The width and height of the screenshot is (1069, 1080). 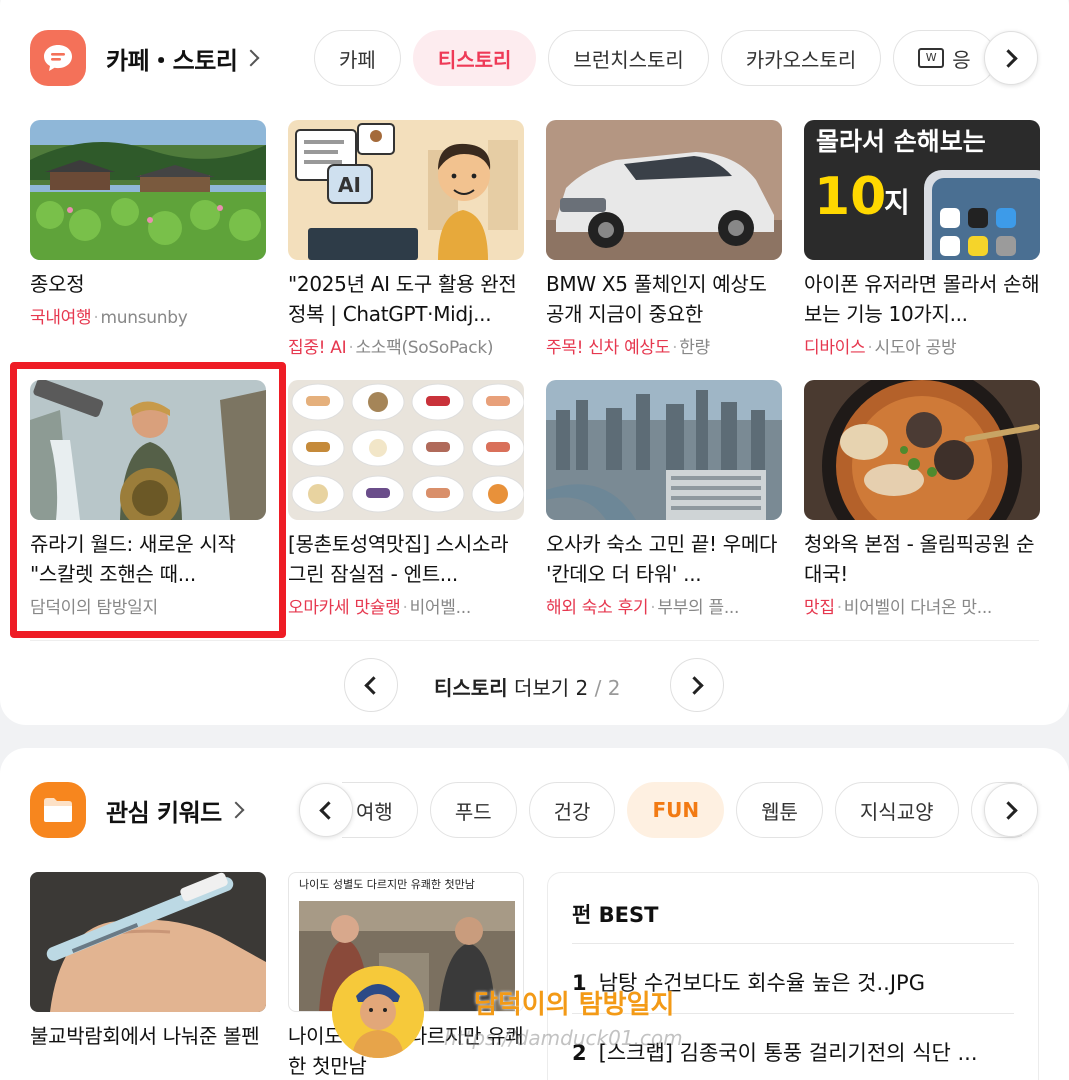 I want to click on card-category: 주목! 신차 예상도, so click(x=608, y=348).